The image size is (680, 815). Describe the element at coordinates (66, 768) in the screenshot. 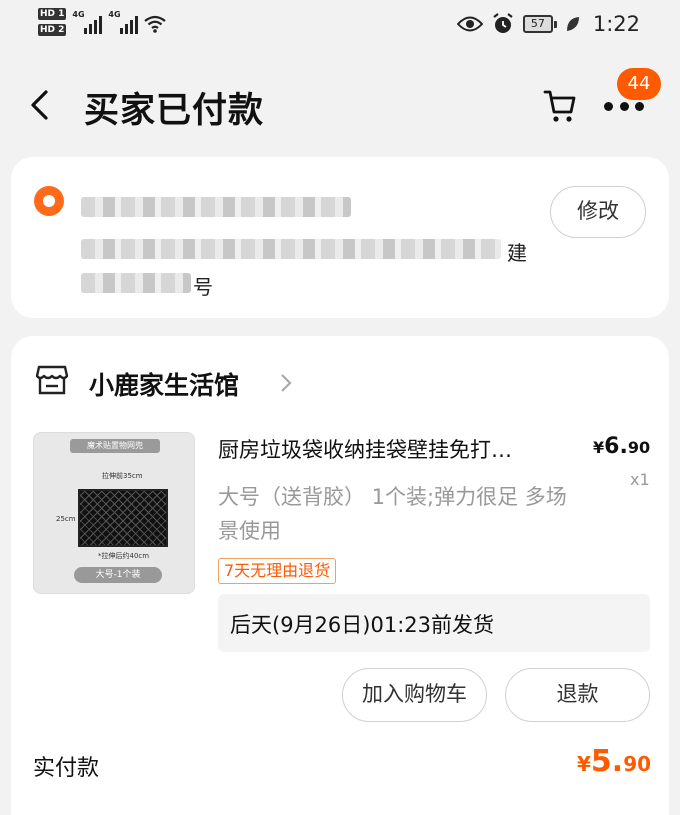

I see `paid-label: 实付款` at that location.